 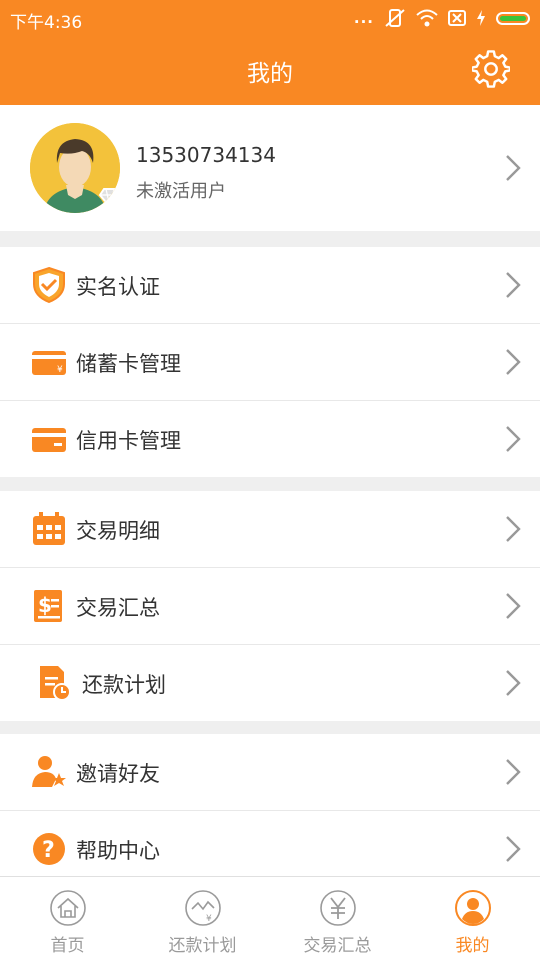 I want to click on gear-icon, so click(x=491, y=69).